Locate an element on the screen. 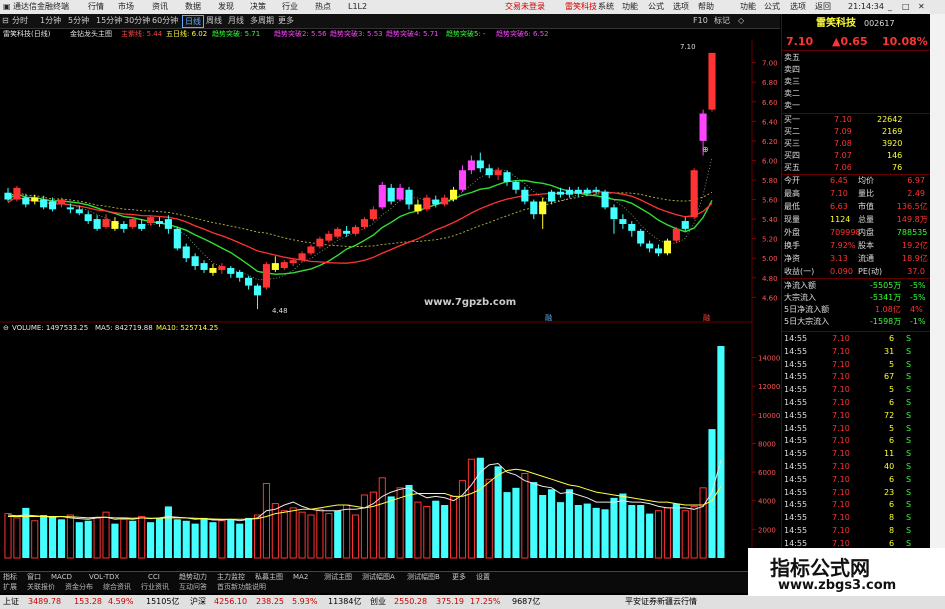 This screenshot has width=945, height=609. close-icon: ✕ is located at coordinates (921, 7).